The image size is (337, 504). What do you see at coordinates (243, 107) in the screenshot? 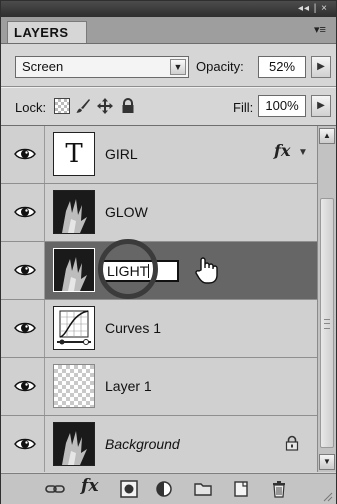
I see `fill-label: Fill:` at bounding box center [243, 107].